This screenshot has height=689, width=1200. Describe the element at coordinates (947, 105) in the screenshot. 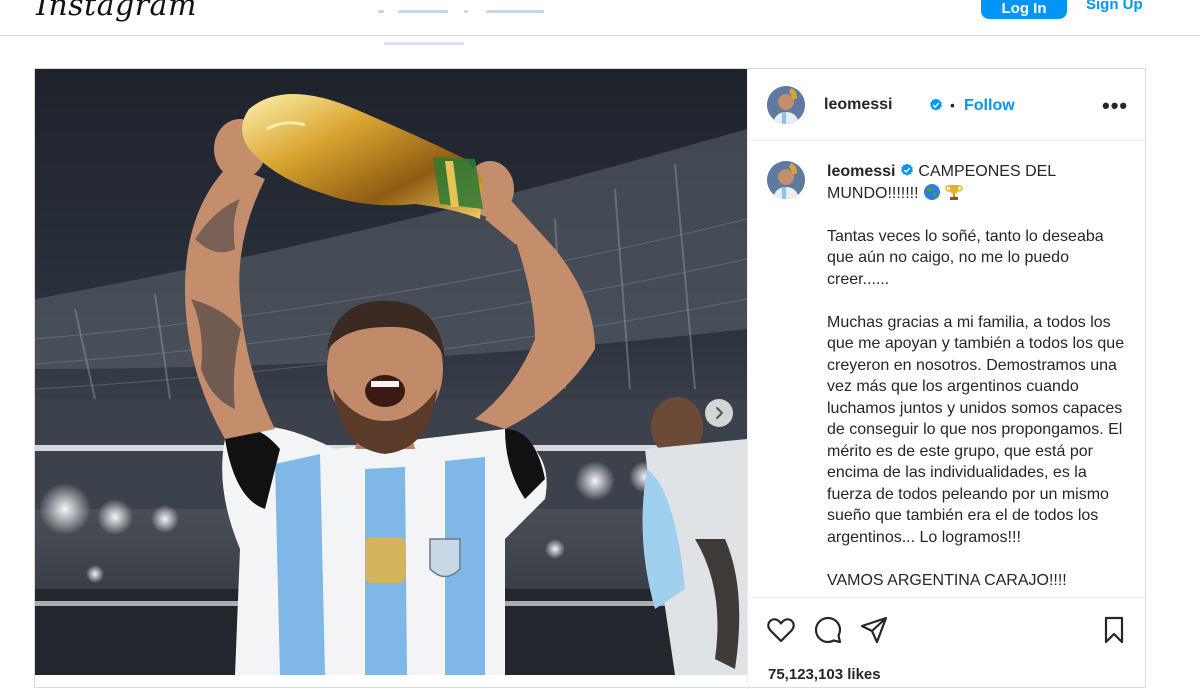

I see `post-header: leomessi • Follow •••` at that location.